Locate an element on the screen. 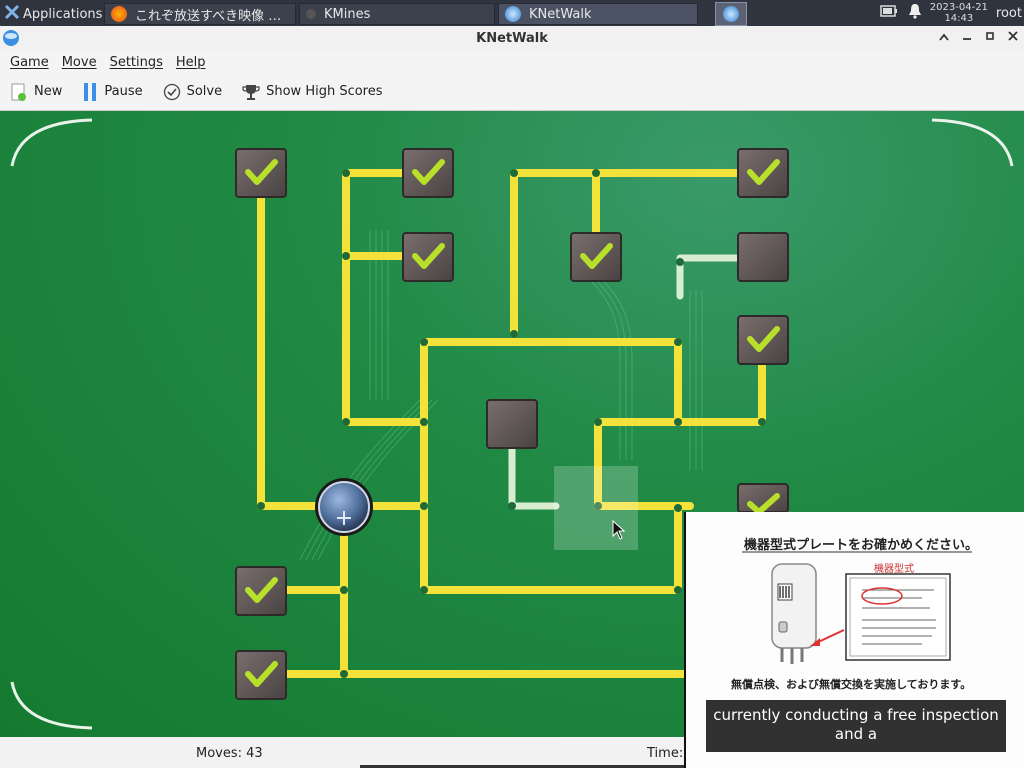 The height and width of the screenshot is (768, 1024). applications-label: Applications is located at coordinates (63, 14).